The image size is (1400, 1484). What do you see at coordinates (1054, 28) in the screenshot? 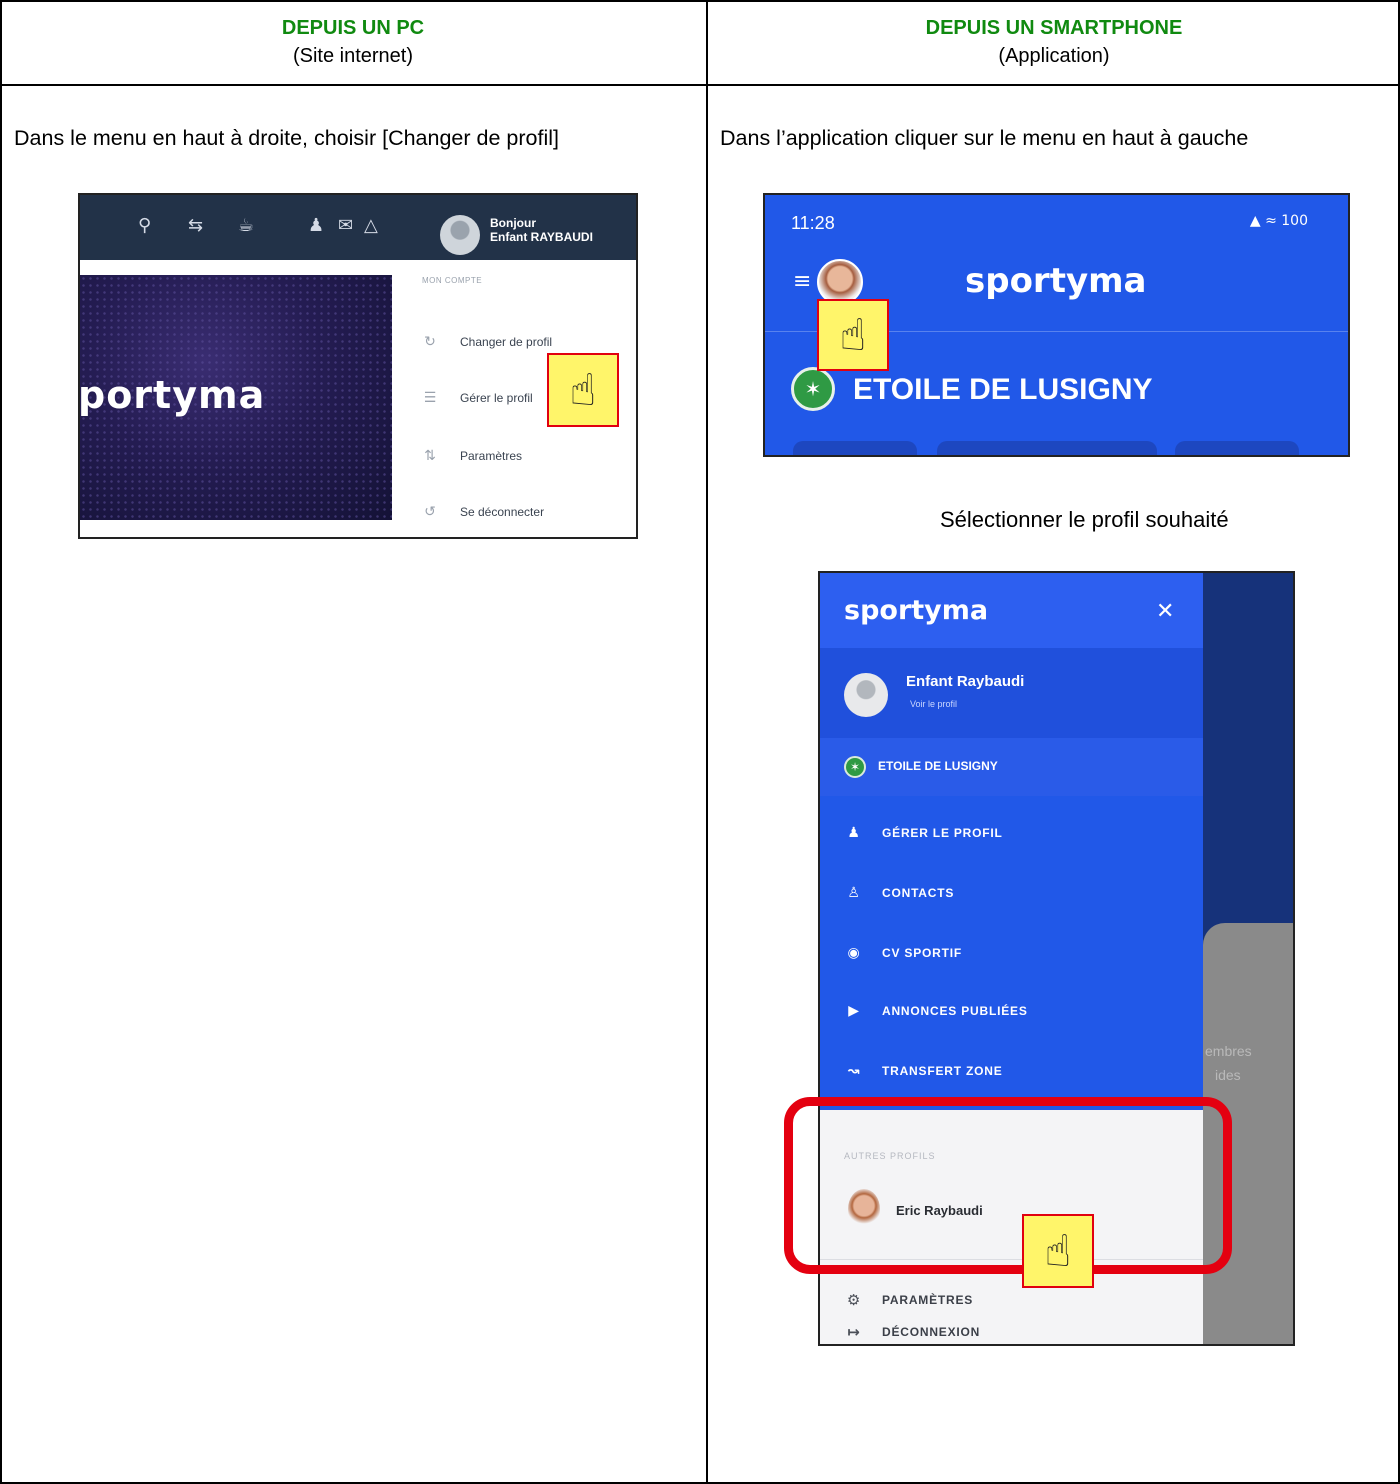
I see `header-smartphone-title: DEPUIS UN SMARTPHONE` at bounding box center [1054, 28].